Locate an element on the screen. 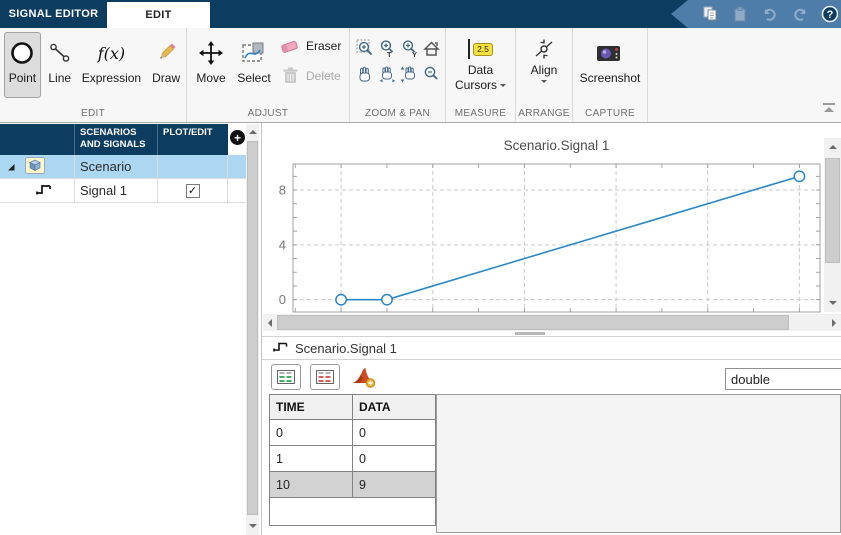  plot-scroll-up-button is located at coordinates (832, 147).